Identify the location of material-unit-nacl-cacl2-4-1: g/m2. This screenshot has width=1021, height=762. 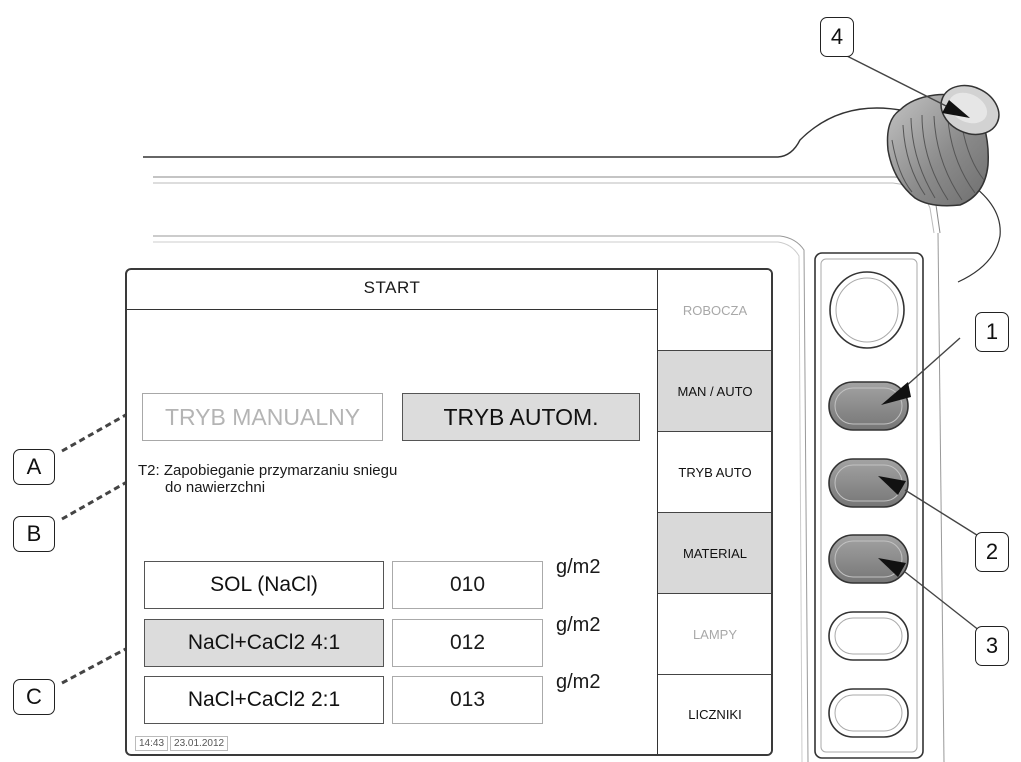
(578, 625).